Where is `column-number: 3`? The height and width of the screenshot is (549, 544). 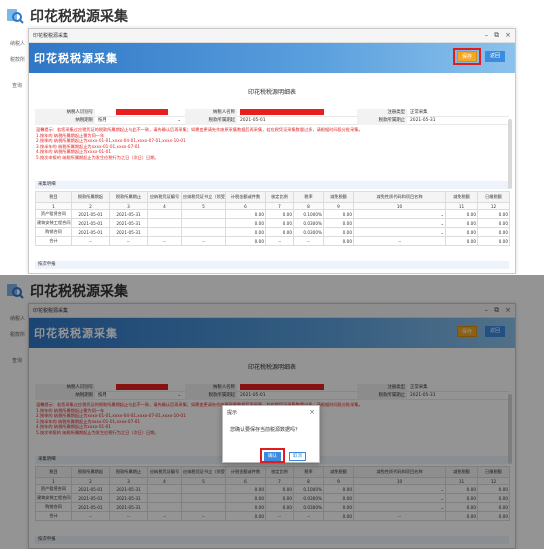
column-number: 3 is located at coordinates (128, 206).